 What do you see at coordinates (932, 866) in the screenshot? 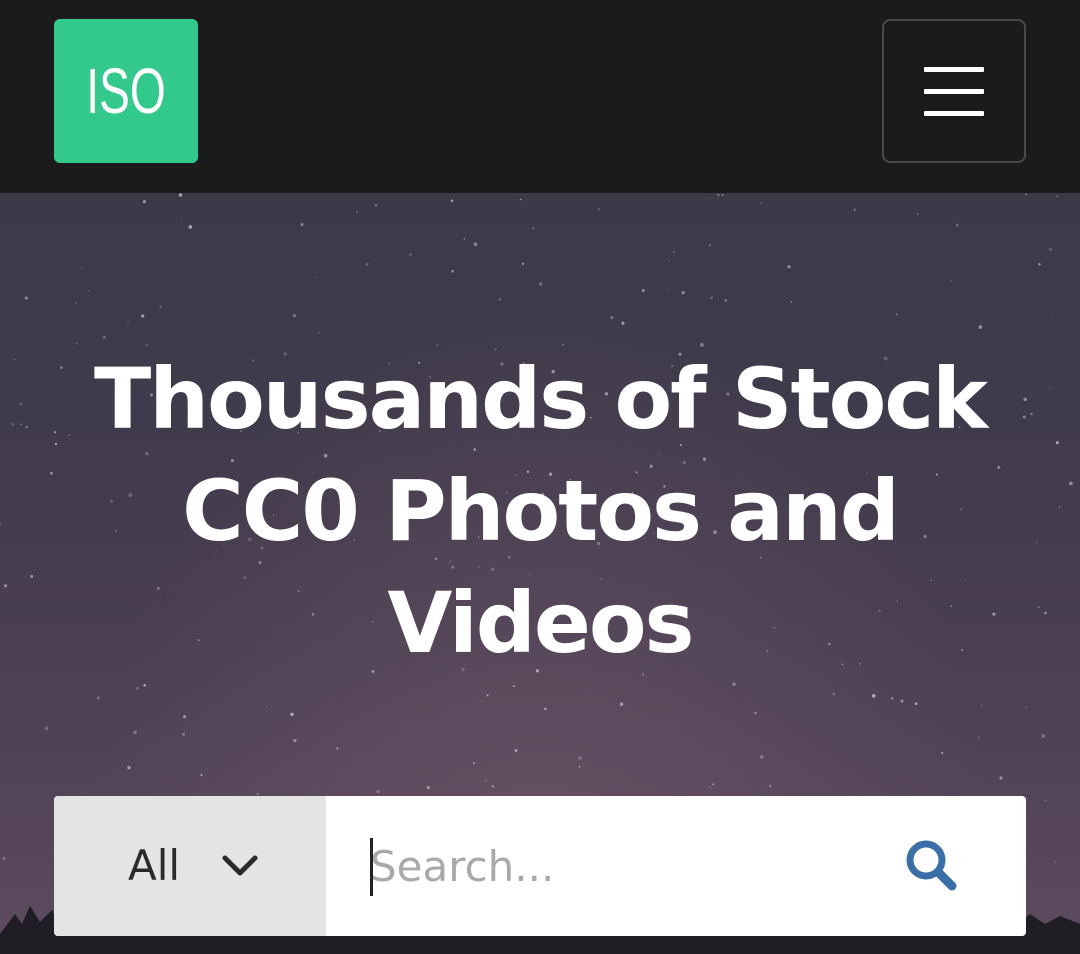
I see `search-icon` at bounding box center [932, 866].